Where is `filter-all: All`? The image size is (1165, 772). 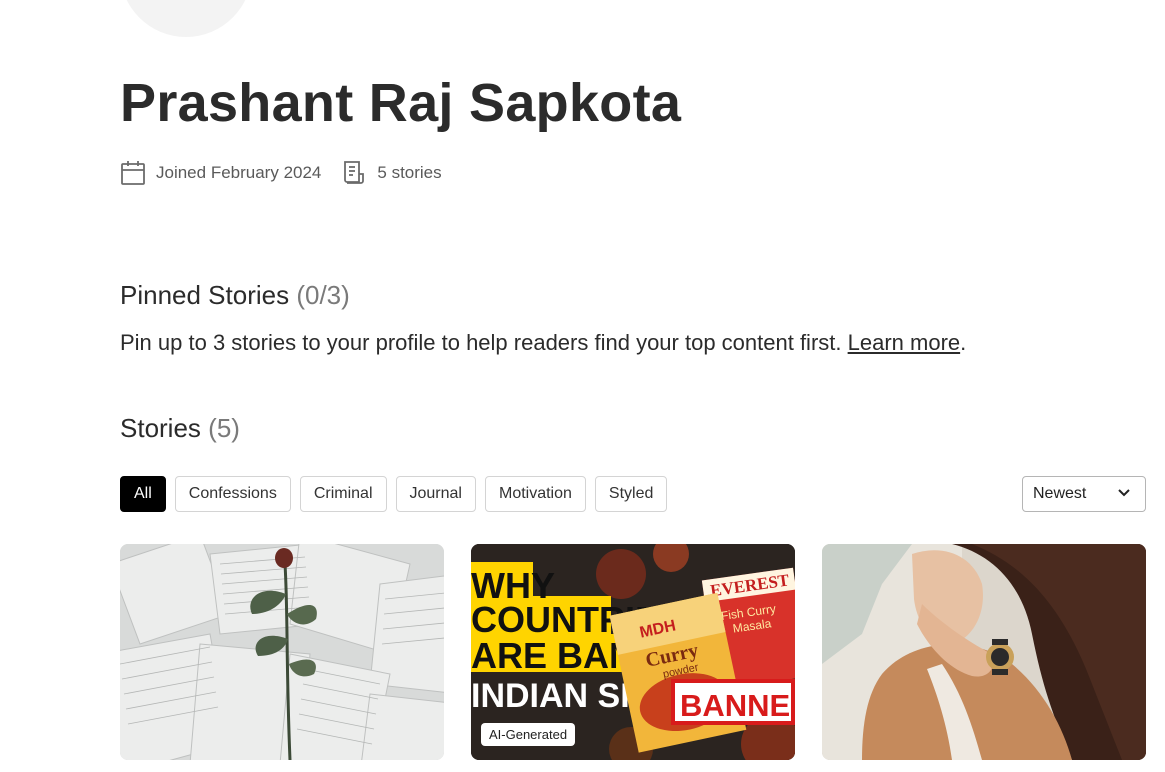
filter-all: All is located at coordinates (143, 494).